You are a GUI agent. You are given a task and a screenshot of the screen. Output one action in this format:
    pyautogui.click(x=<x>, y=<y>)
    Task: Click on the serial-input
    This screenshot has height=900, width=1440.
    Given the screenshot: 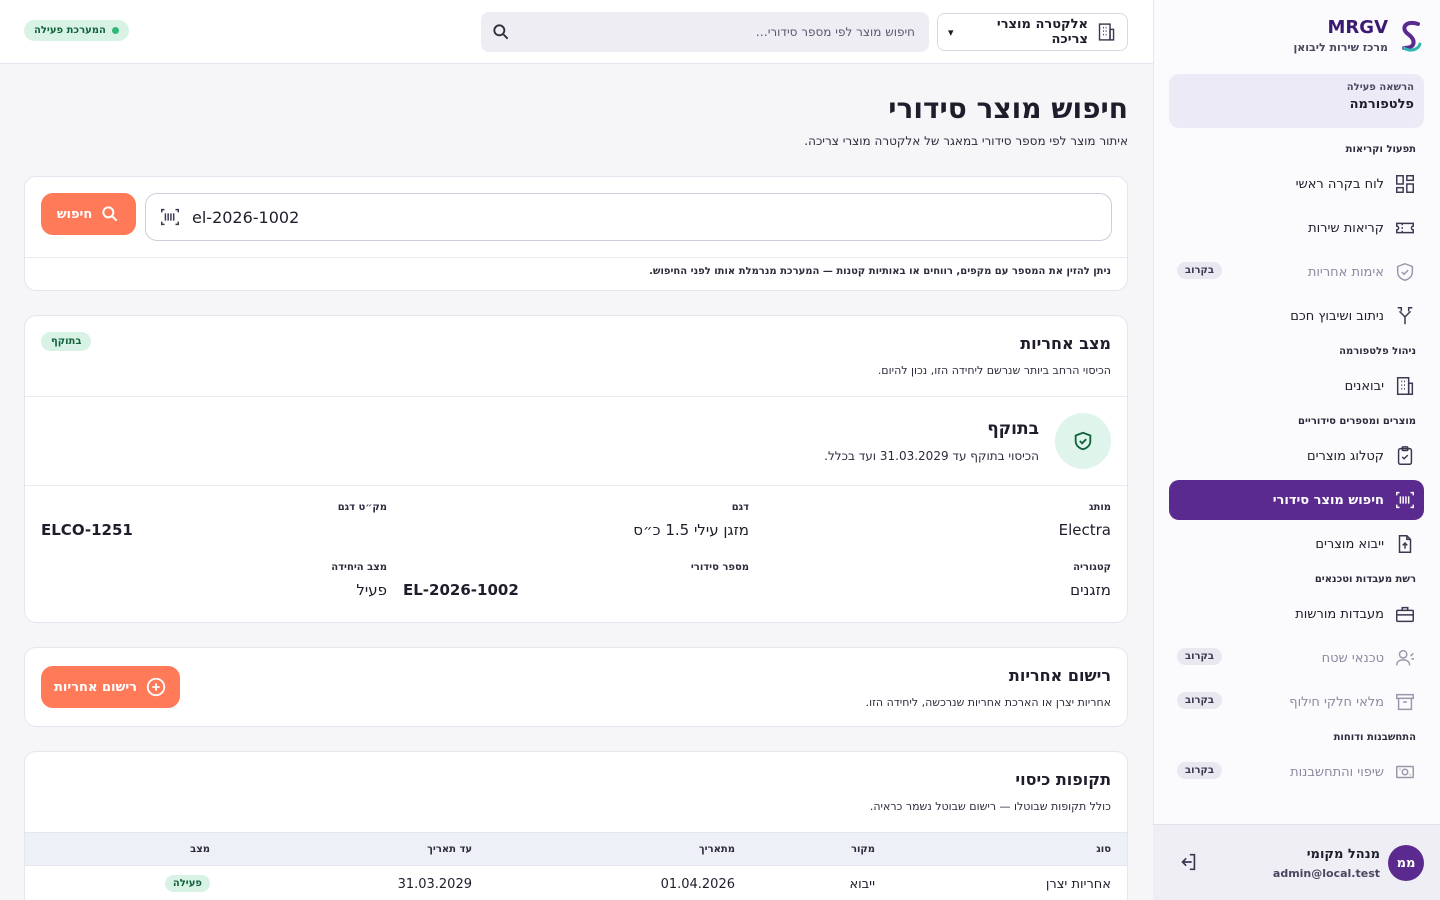 What is the action you would take?
    pyautogui.click(x=645, y=217)
    